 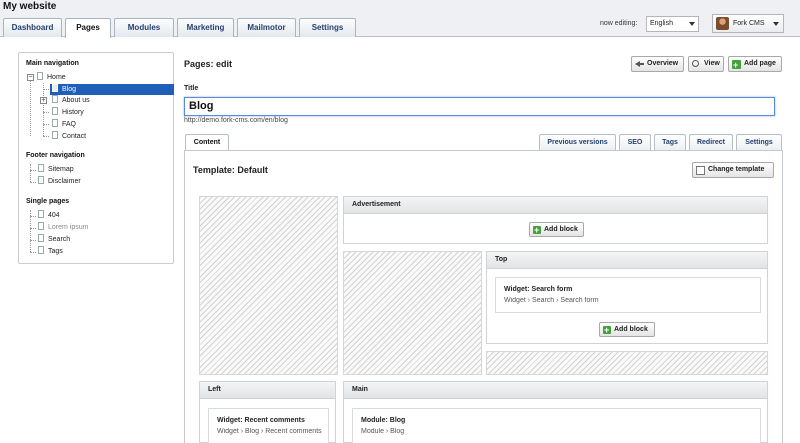 I want to click on expand-icon: +, so click(x=43, y=100).